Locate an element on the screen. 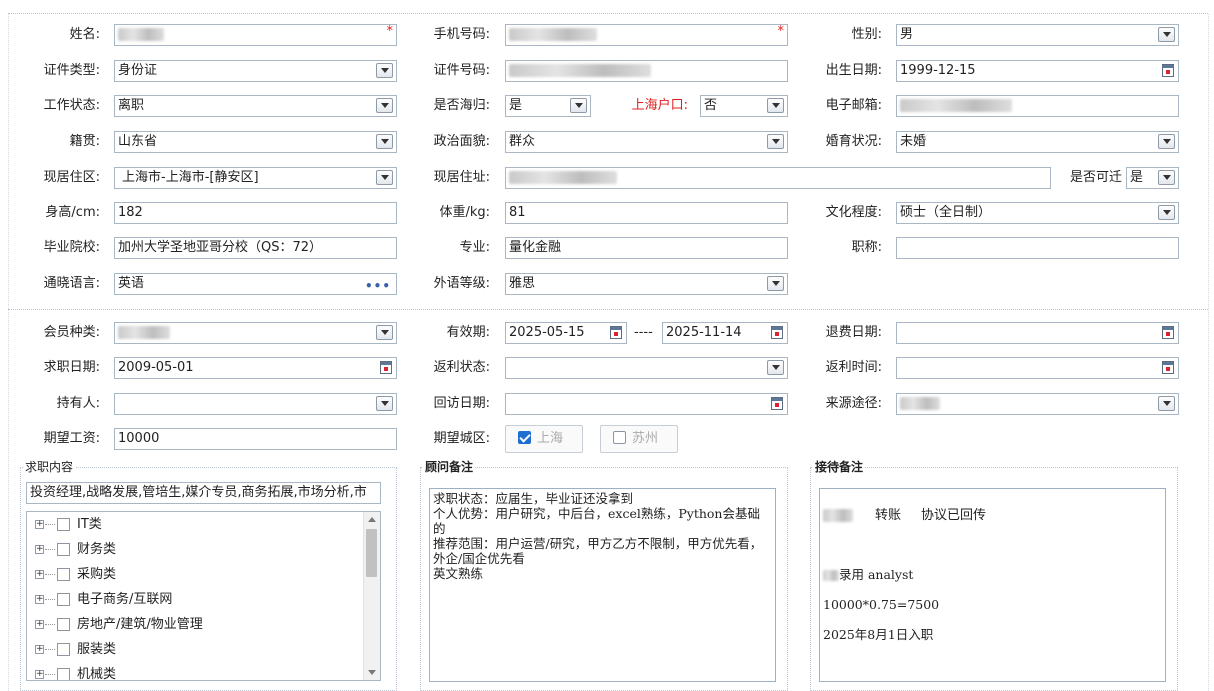 The image size is (1214, 691). email-input is located at coordinates (1037, 106).